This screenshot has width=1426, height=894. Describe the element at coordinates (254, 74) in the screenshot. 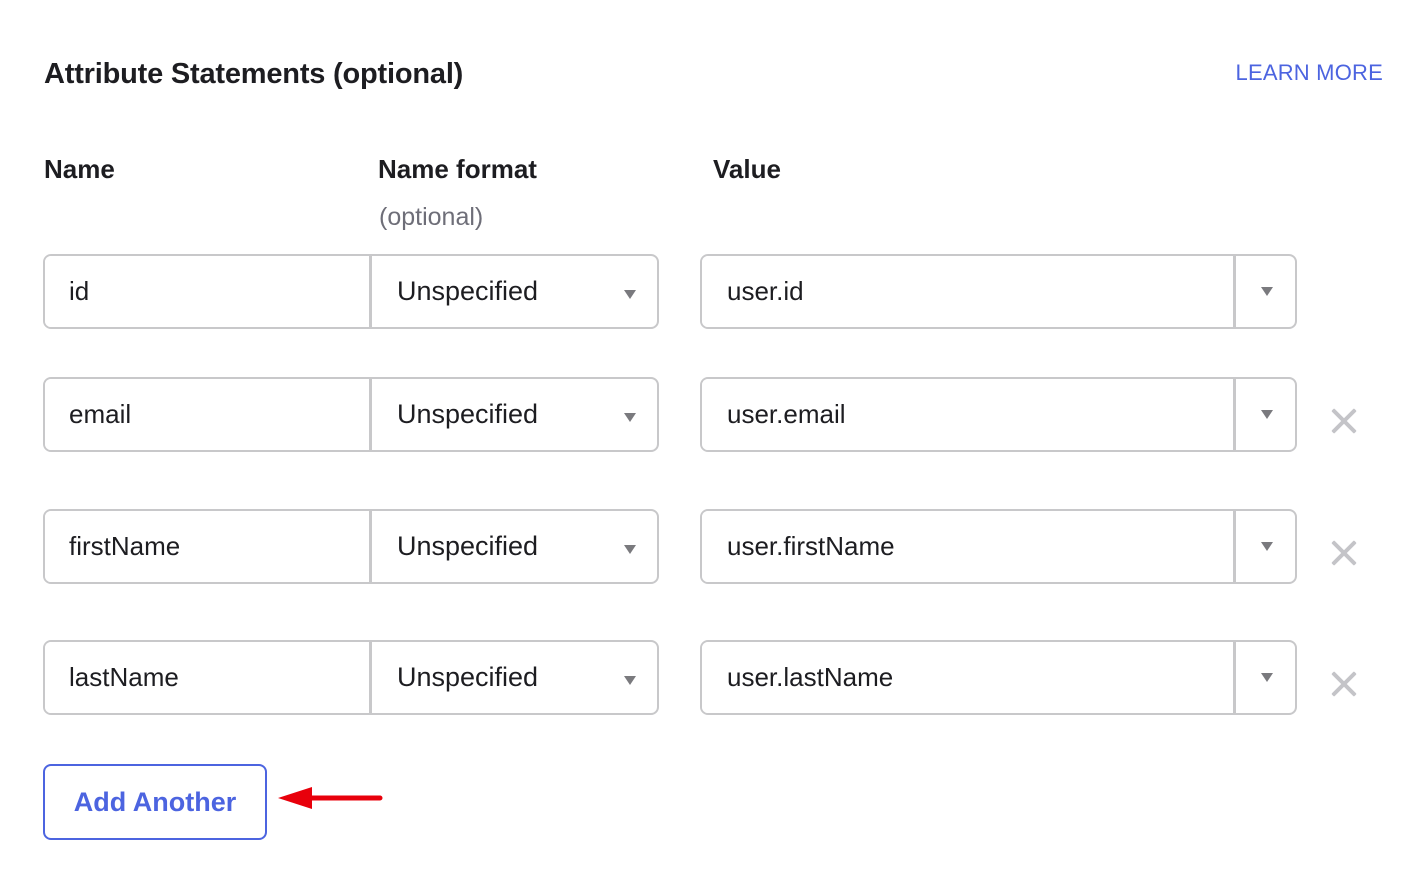

I see `section-title: Attribute Statements (optional)` at that location.